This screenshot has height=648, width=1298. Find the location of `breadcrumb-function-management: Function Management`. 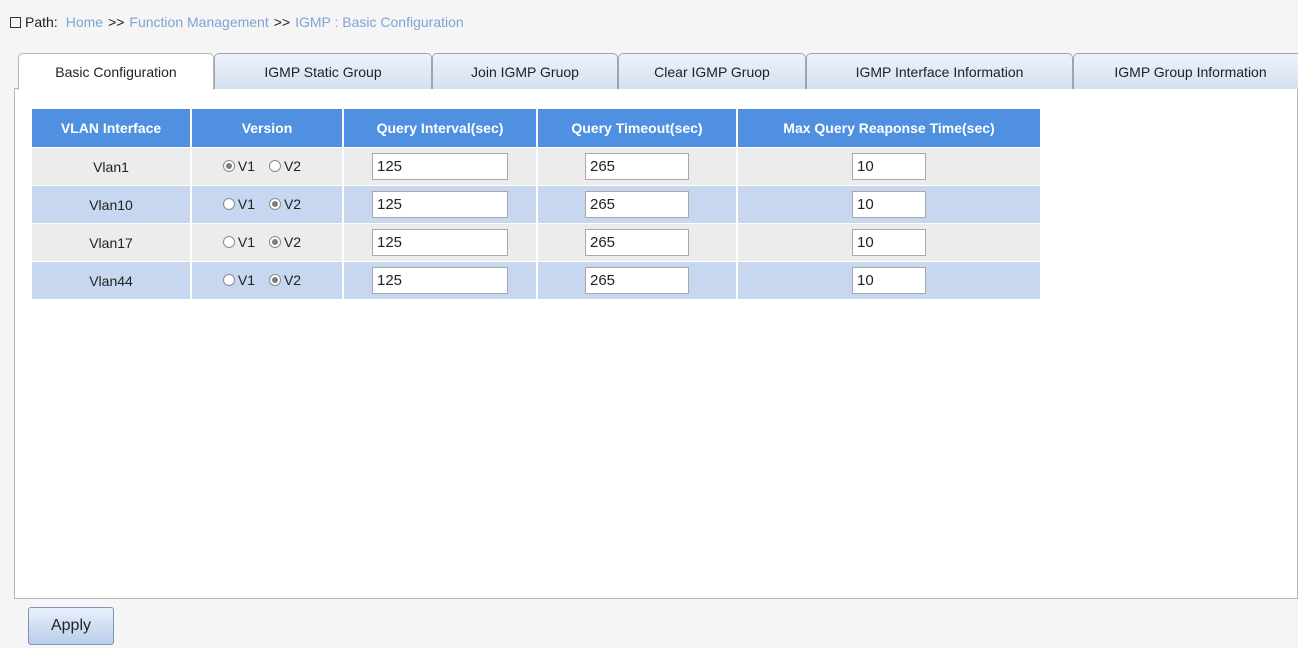

breadcrumb-function-management: Function Management is located at coordinates (198, 22).